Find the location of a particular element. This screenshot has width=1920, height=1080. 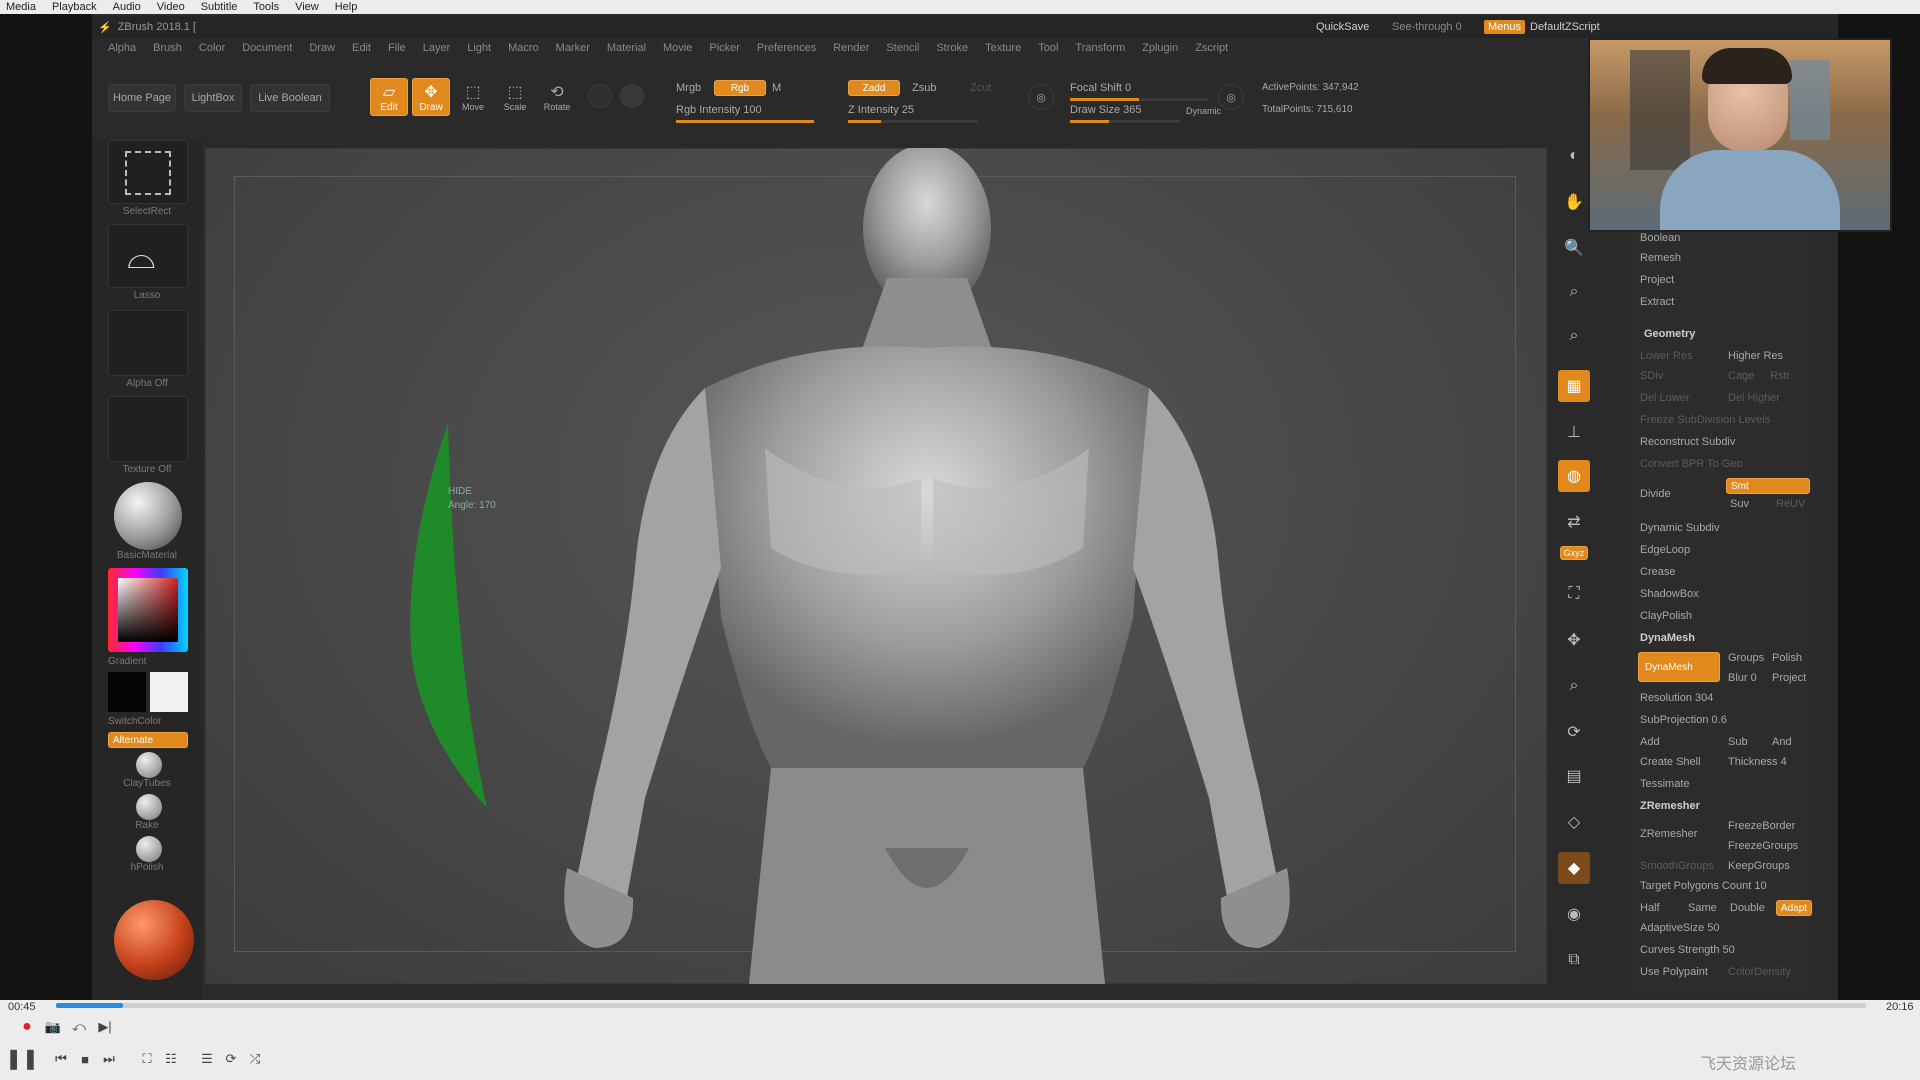

sdiv-slider: SDiv is located at coordinates (1651, 376).